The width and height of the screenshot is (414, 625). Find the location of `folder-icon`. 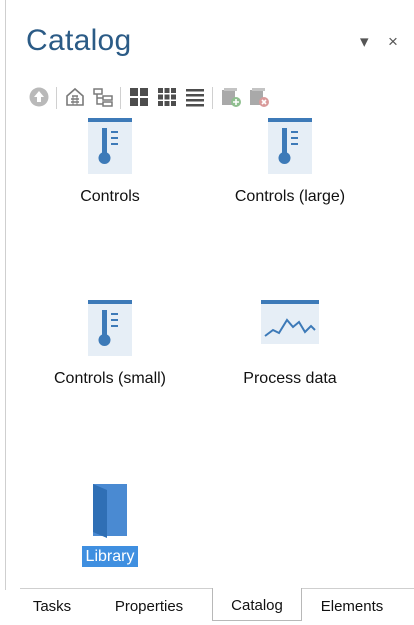

folder-icon is located at coordinates (110, 512).